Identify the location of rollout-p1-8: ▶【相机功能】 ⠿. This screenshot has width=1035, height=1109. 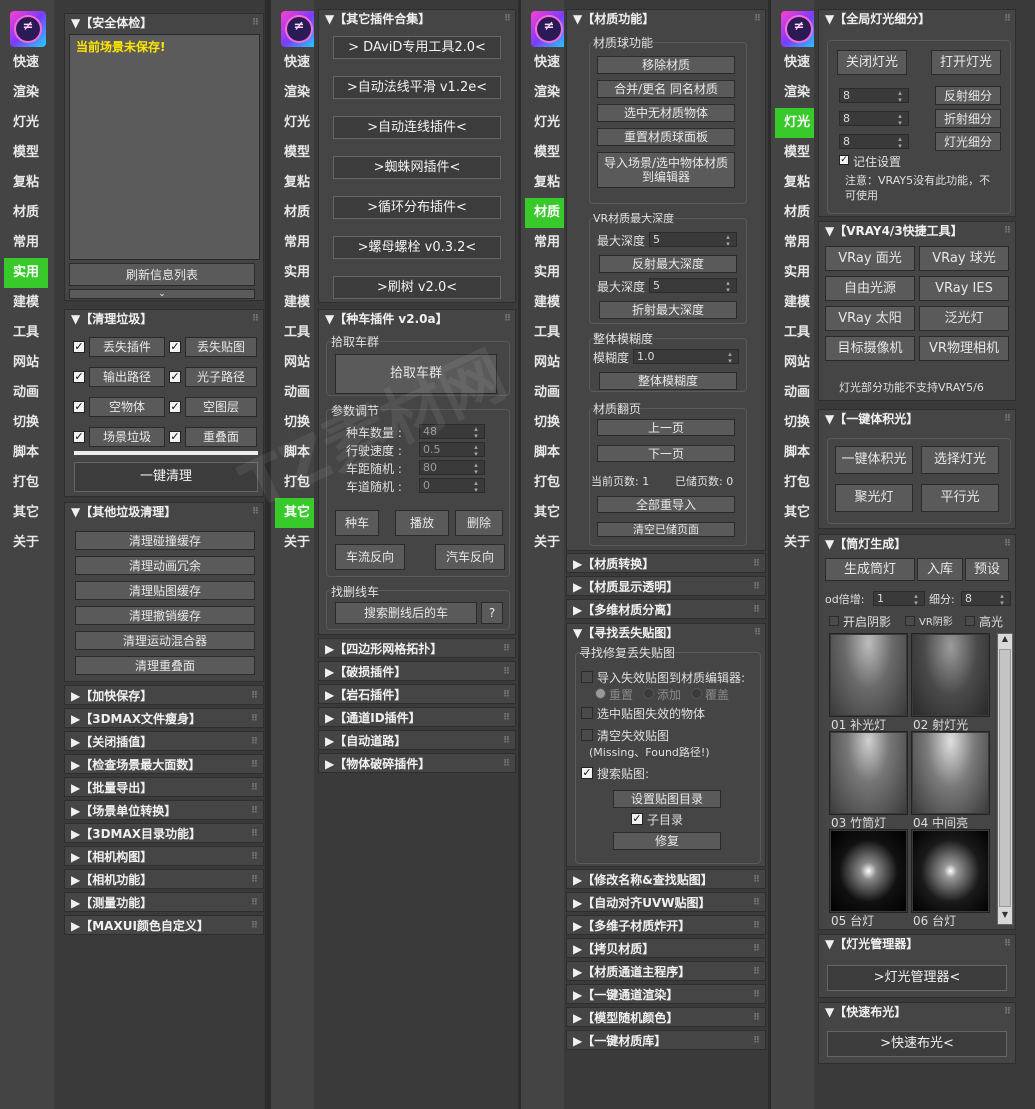
(164, 879).